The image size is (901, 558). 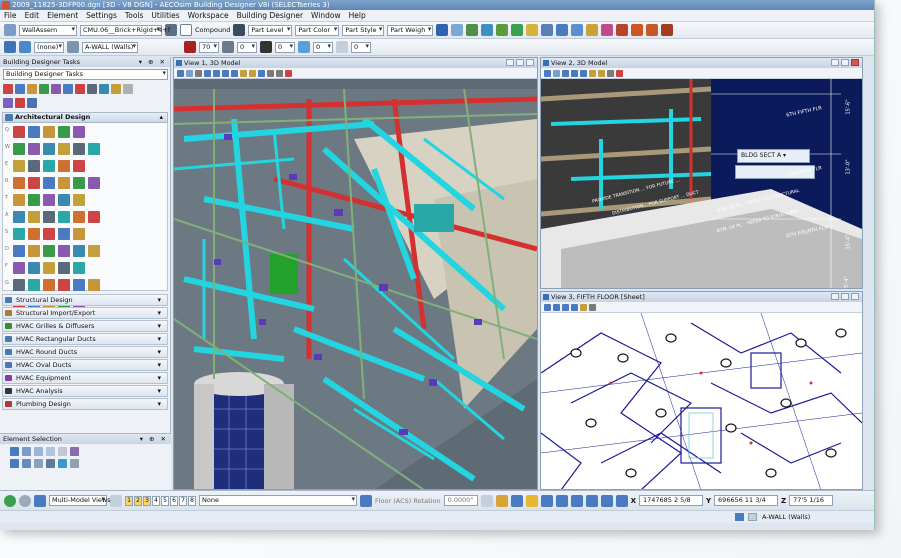 What do you see at coordinates (165, 500) in the screenshot?
I see `view-number-button: 5` at bounding box center [165, 500].